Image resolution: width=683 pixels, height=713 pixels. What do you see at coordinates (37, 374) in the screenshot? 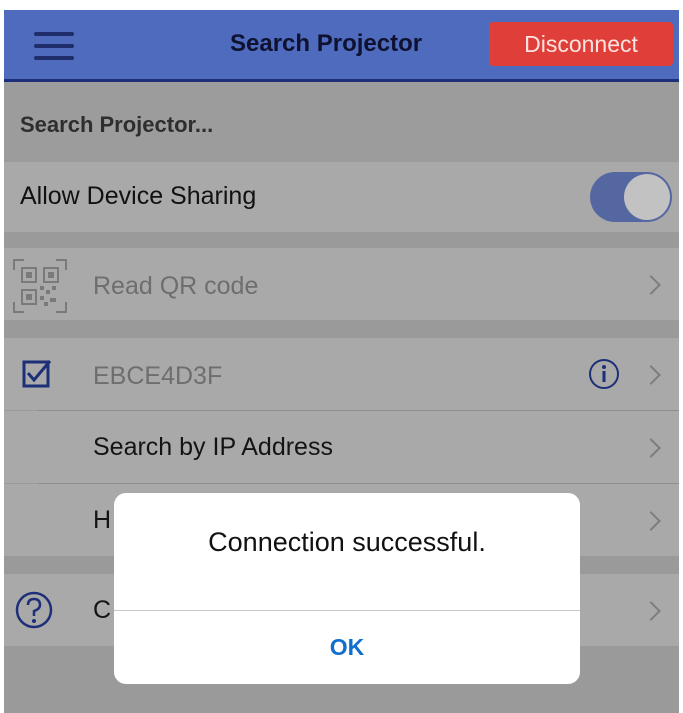
I see `checkbox-checked-icon` at bounding box center [37, 374].